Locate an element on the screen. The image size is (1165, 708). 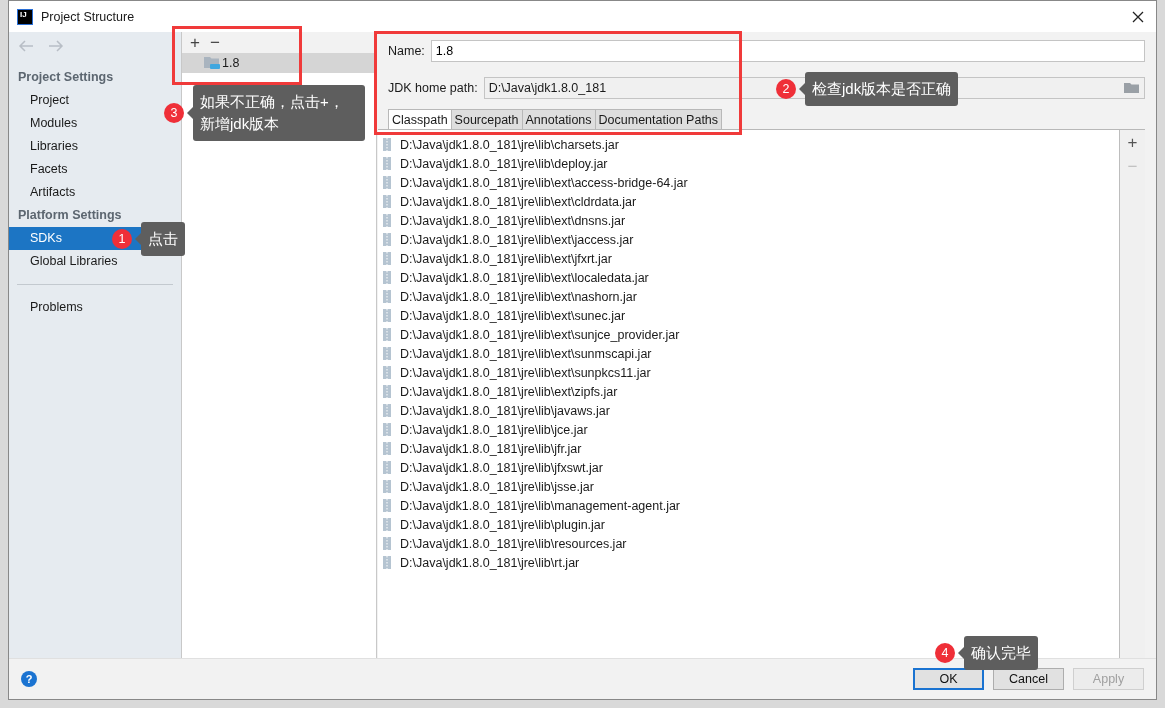
sidebar-item: Facets is located at coordinates (49, 169).